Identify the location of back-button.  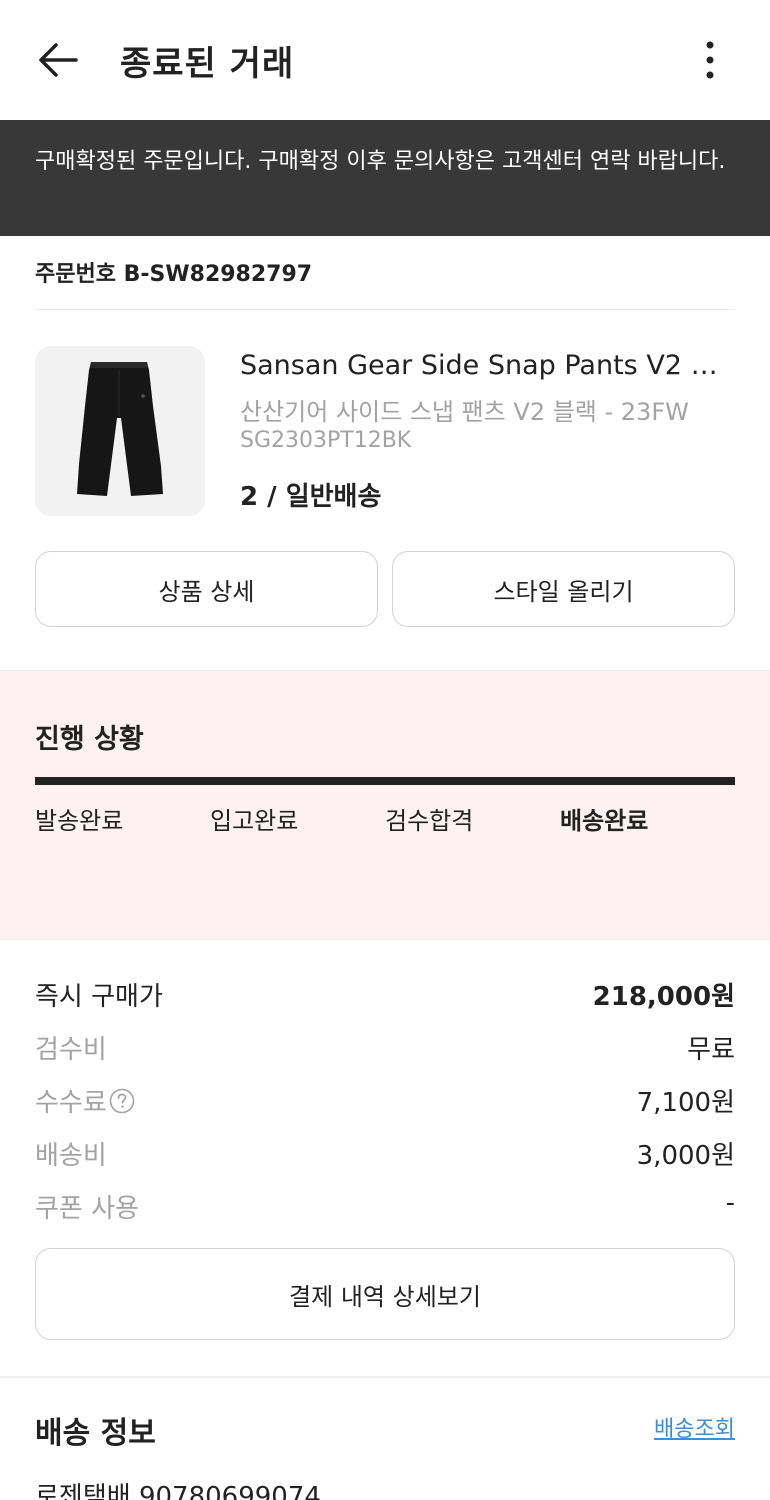
(58, 60).